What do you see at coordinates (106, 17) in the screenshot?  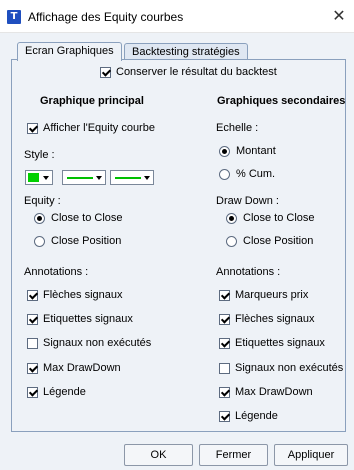 I see `window-title: Affichage des Equity courbes` at bounding box center [106, 17].